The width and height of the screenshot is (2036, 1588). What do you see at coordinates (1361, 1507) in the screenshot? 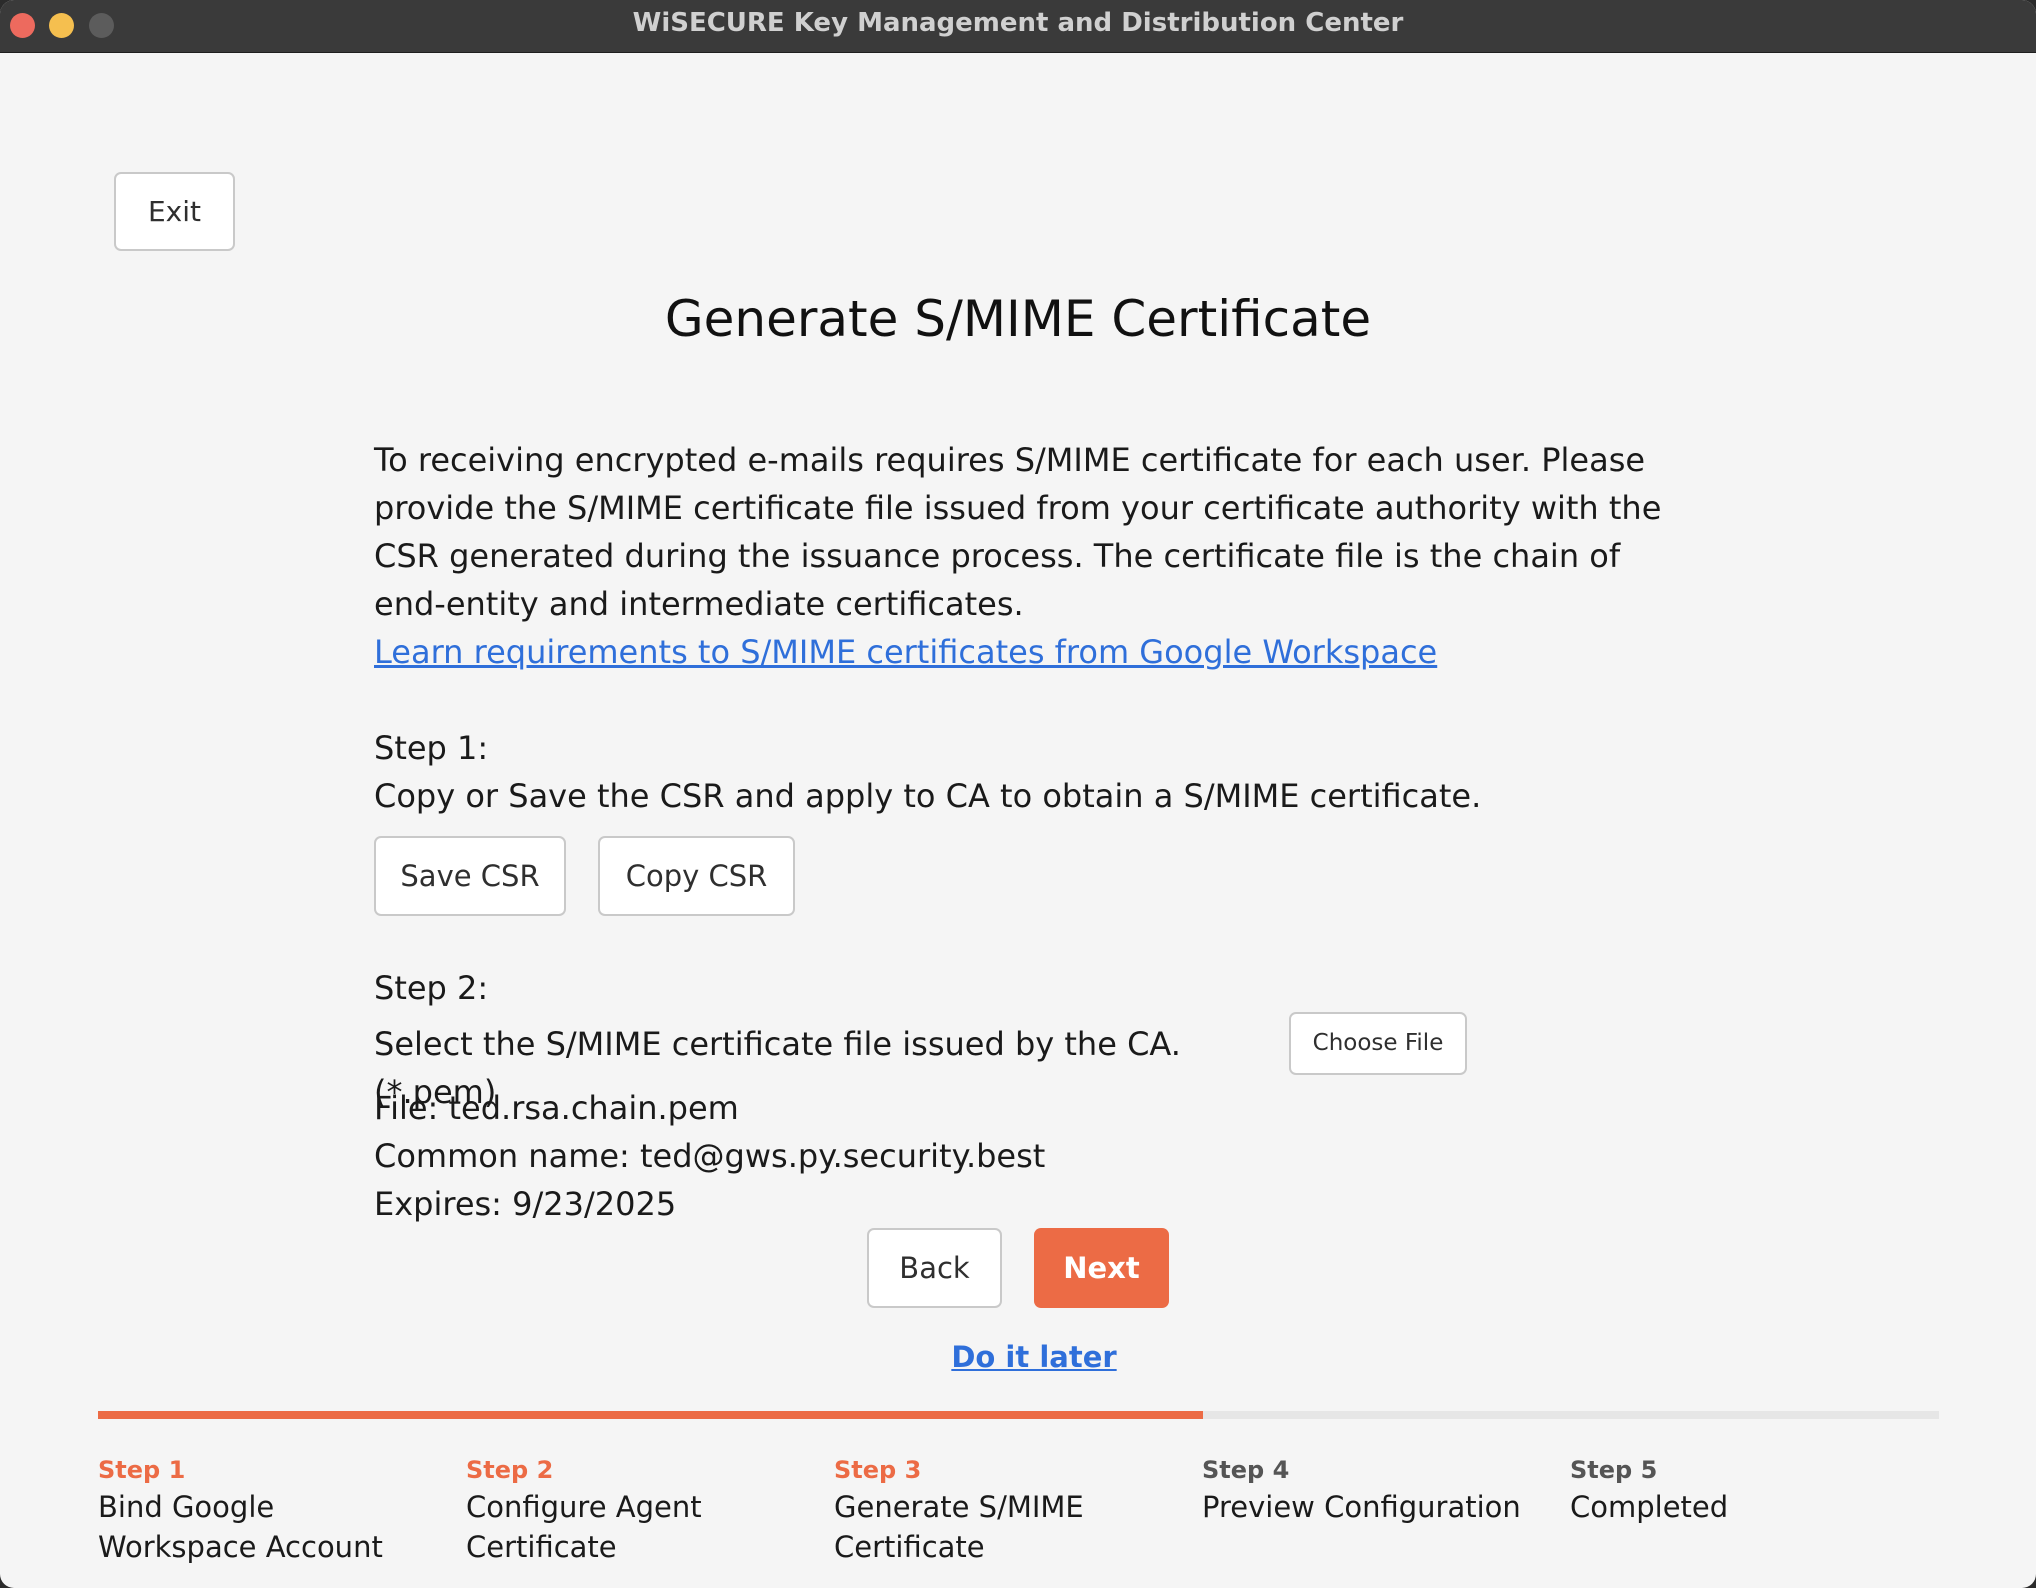
I see `stepper-step-label: Preview Configuration` at bounding box center [1361, 1507].